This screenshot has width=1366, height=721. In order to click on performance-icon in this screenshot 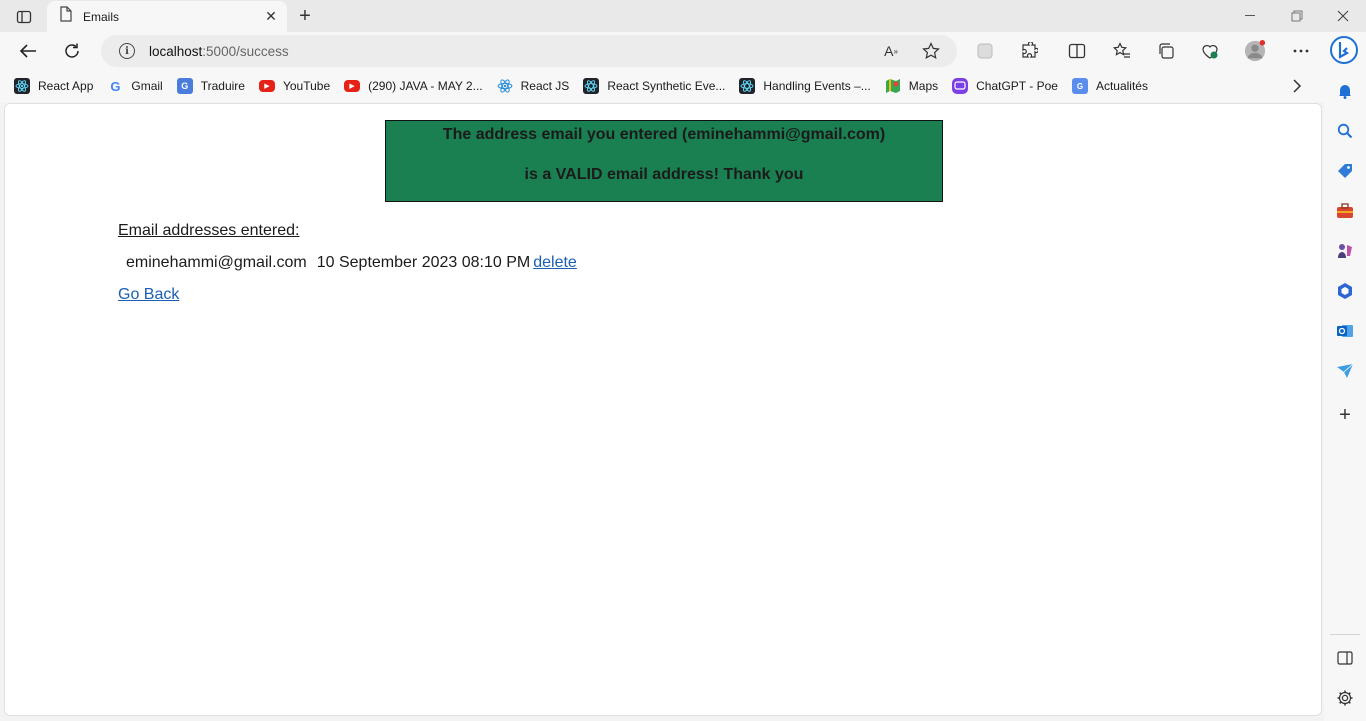, I will do `click(1210, 51)`.